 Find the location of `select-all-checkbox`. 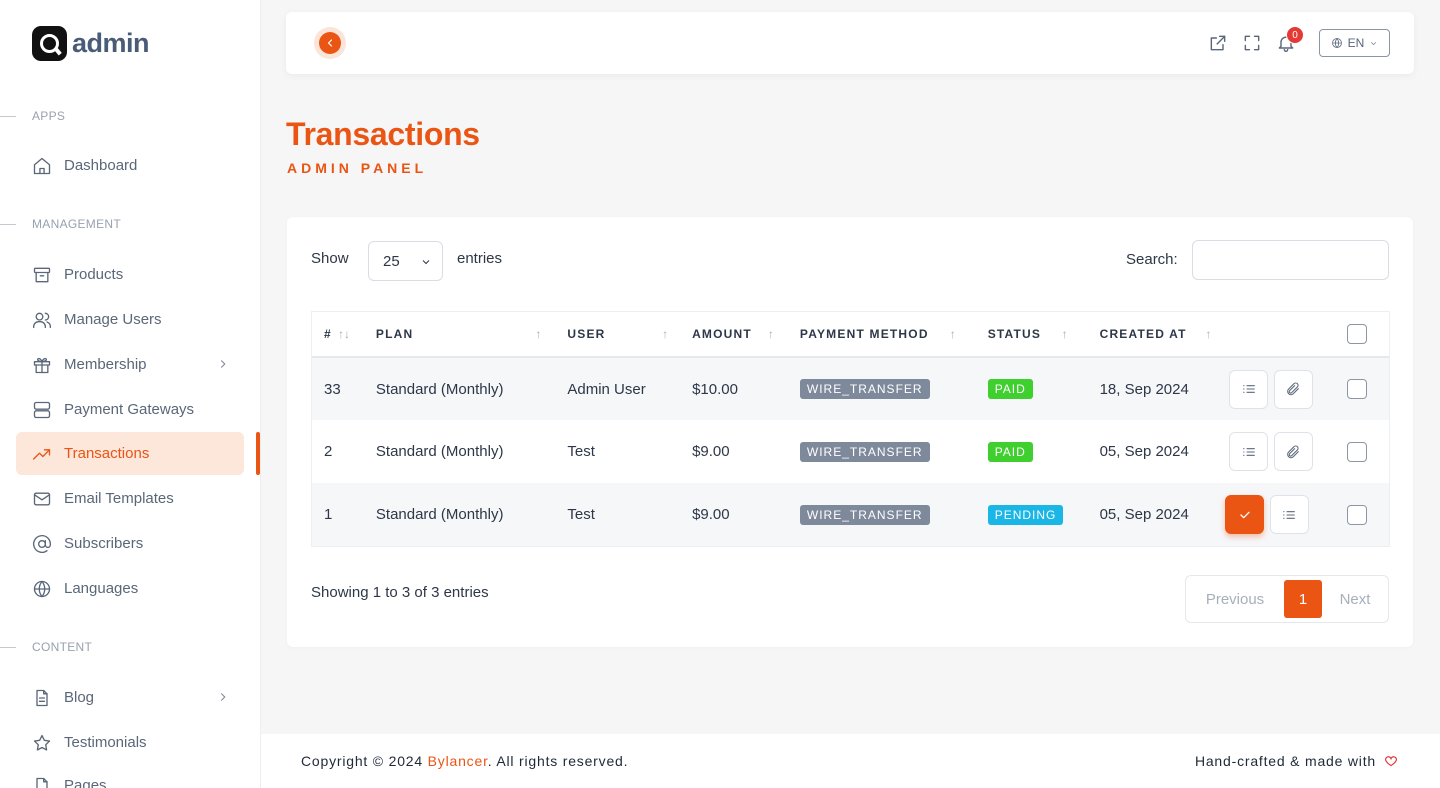

select-all-checkbox is located at coordinates (1357, 334).